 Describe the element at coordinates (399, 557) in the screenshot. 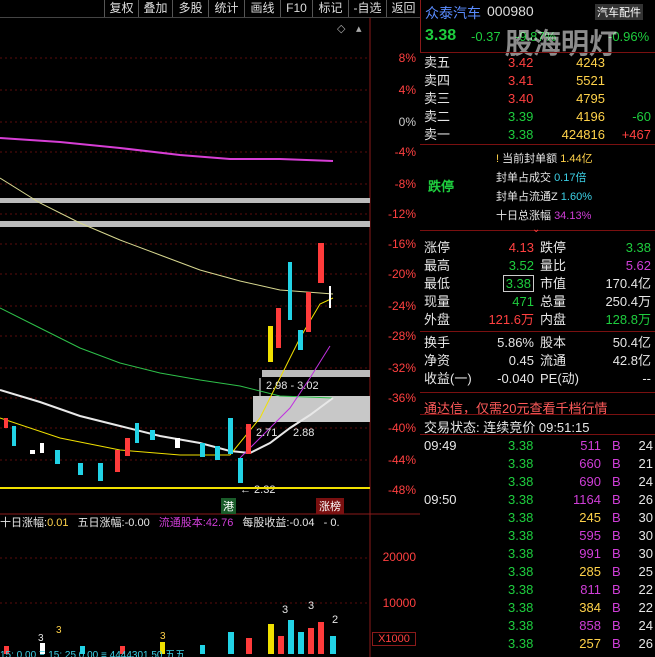

I see `vol-axis-label: 20000` at that location.